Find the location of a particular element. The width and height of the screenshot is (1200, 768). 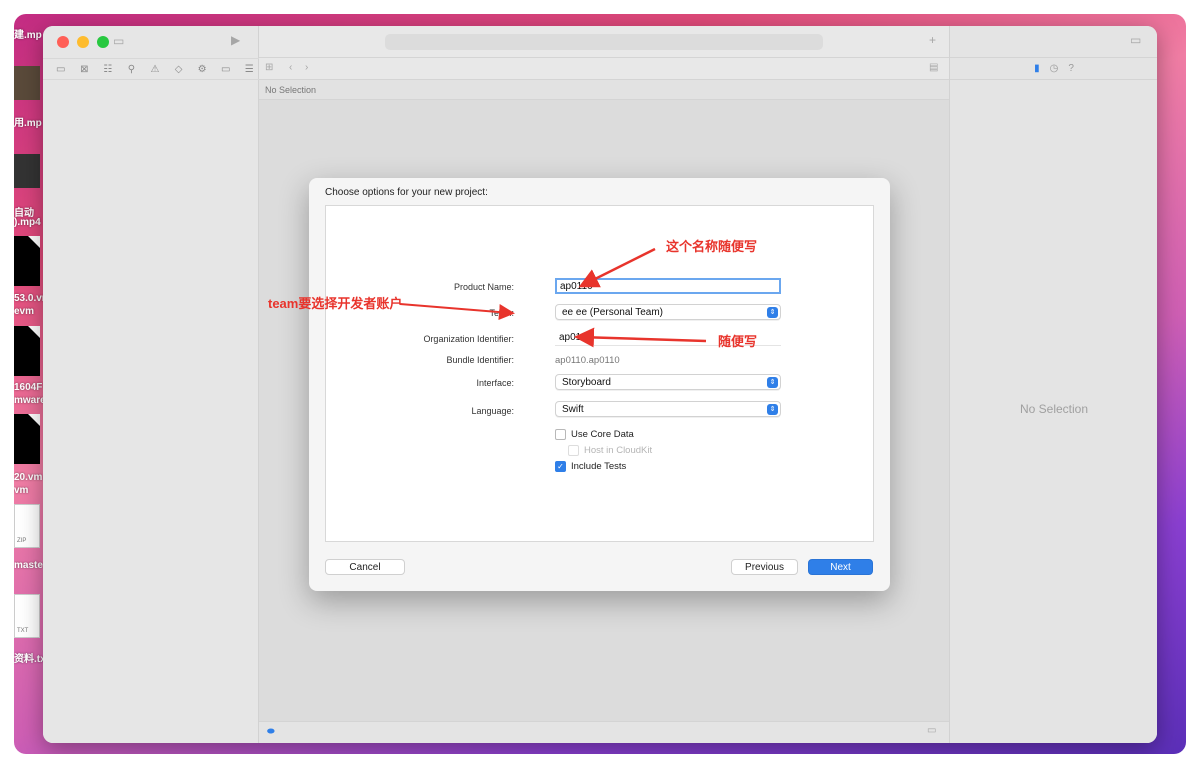

team-label: Team: is located at coordinates (501, 313).